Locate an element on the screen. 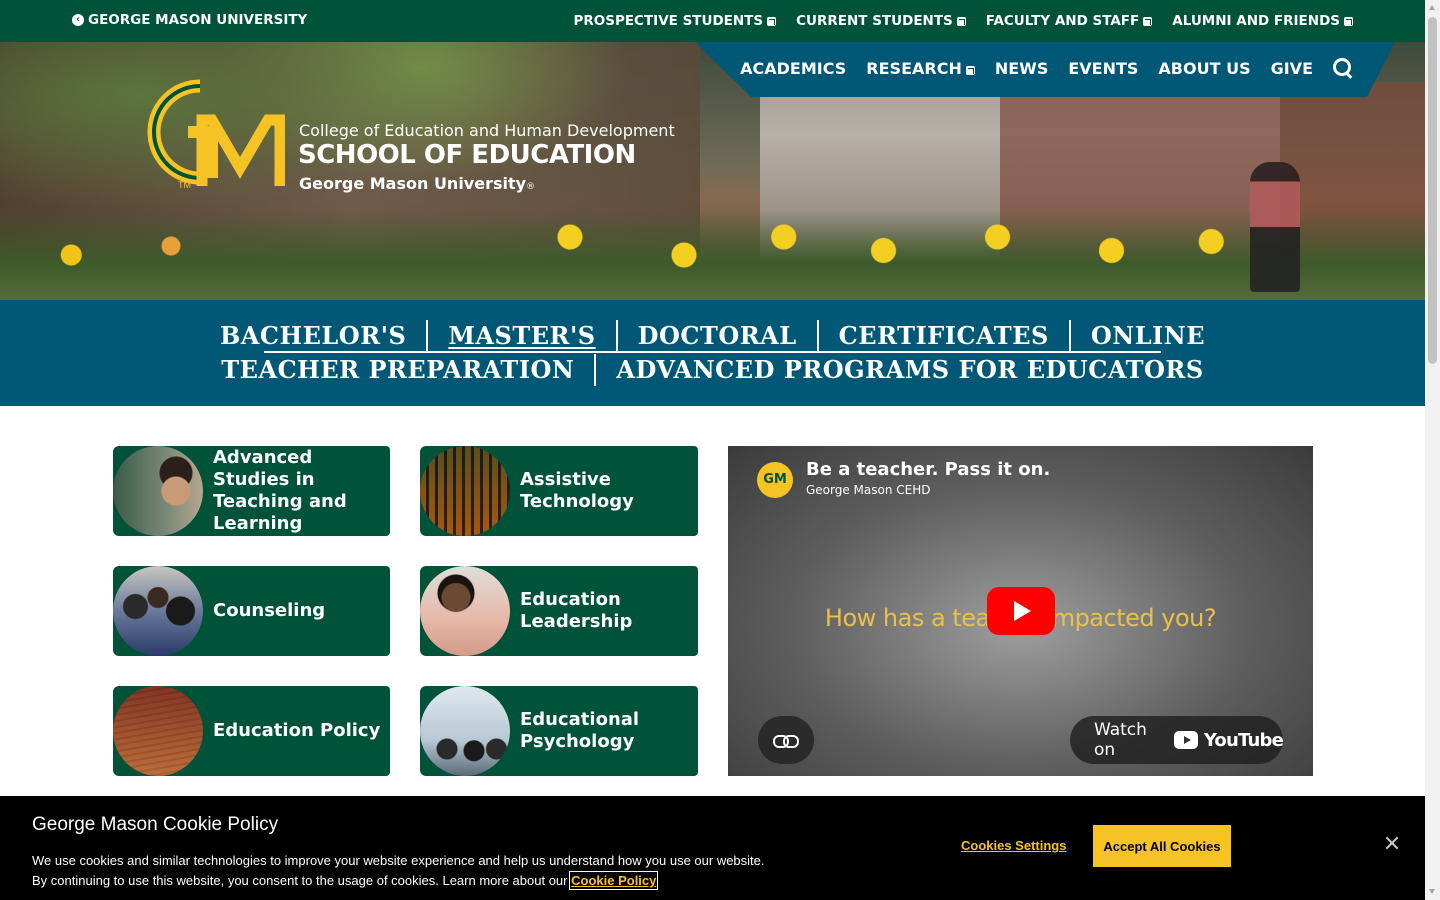 Image resolution: width=1440 pixels, height=900 pixels. nav-about-us: ABOUT US is located at coordinates (1204, 68).